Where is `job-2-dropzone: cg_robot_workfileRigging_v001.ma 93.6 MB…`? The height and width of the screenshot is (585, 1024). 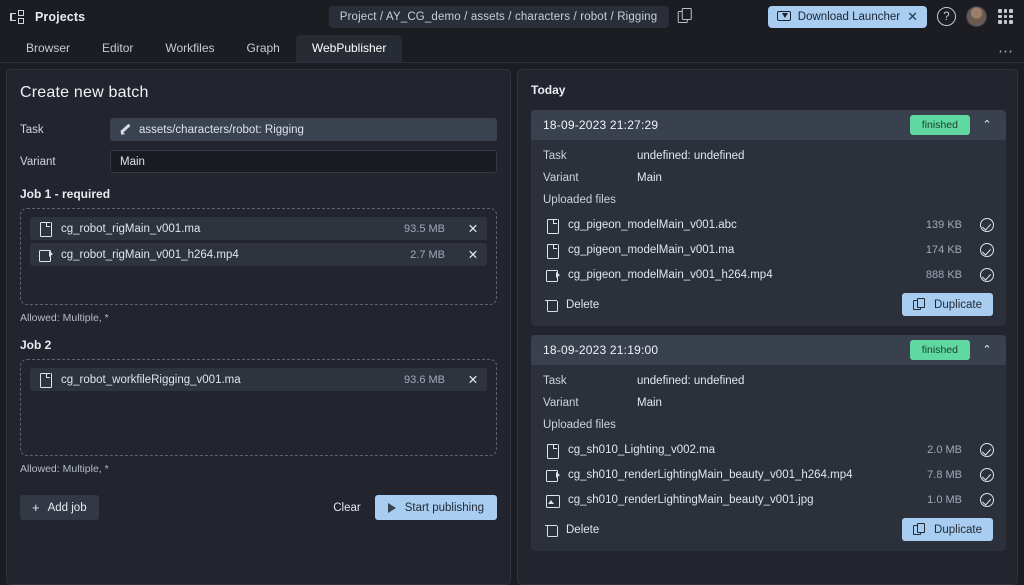
job-2-dropzone: cg_robot_workfileRigging_v001.ma 93.6 MB… is located at coordinates (258, 407).